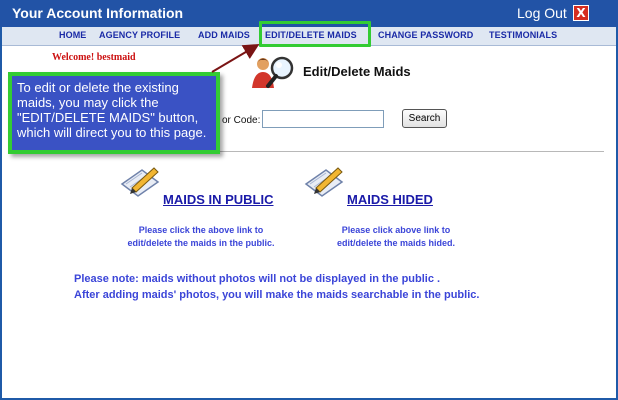 This screenshot has height=400, width=618. What do you see at coordinates (424, 118) in the screenshot?
I see `search-button: Search` at bounding box center [424, 118].